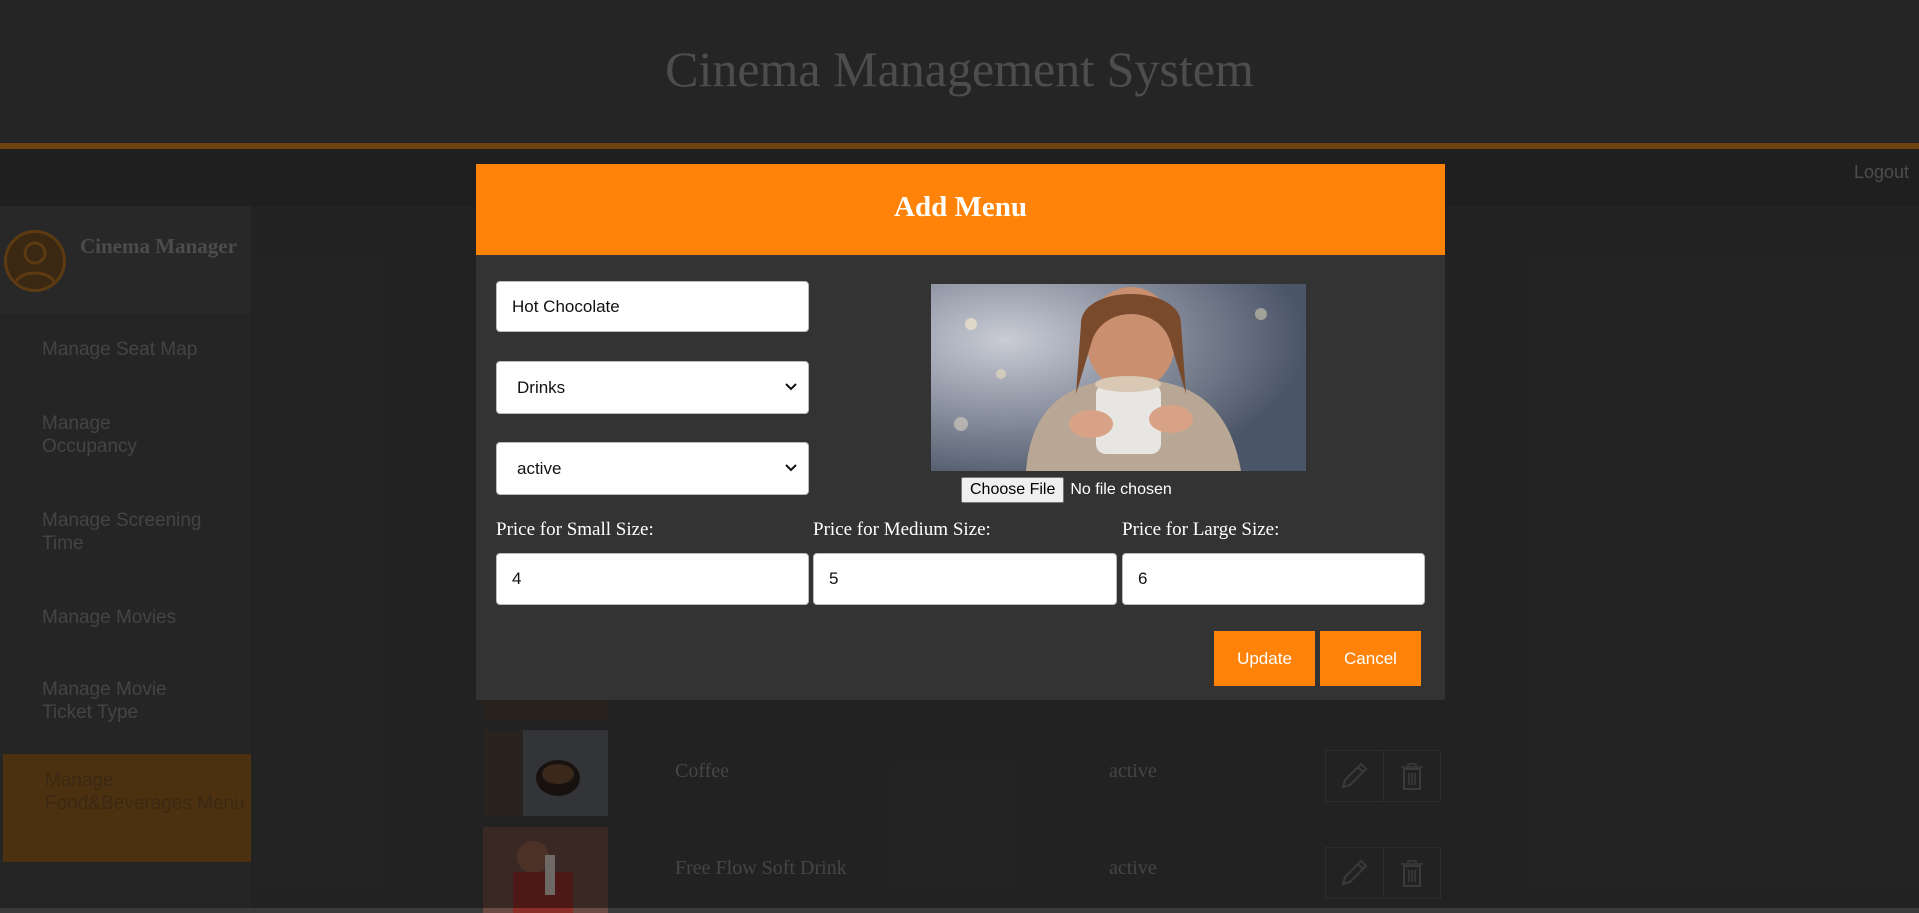  What do you see at coordinates (965, 579) in the screenshot?
I see `price-medium-input` at bounding box center [965, 579].